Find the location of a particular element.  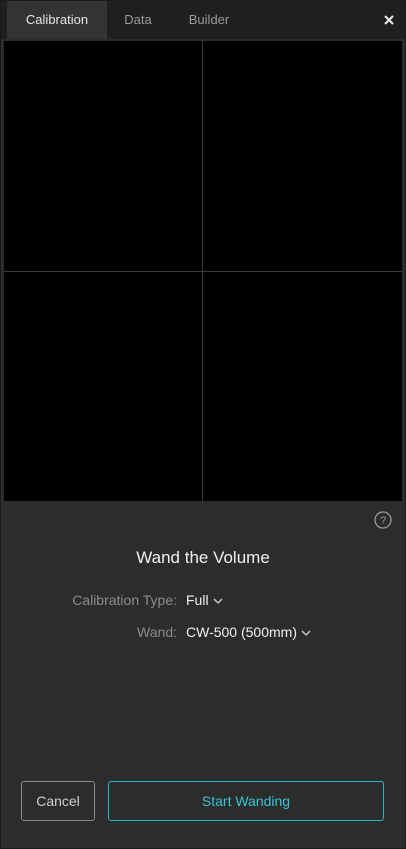

grid-divider-horizontal is located at coordinates (203, 271).